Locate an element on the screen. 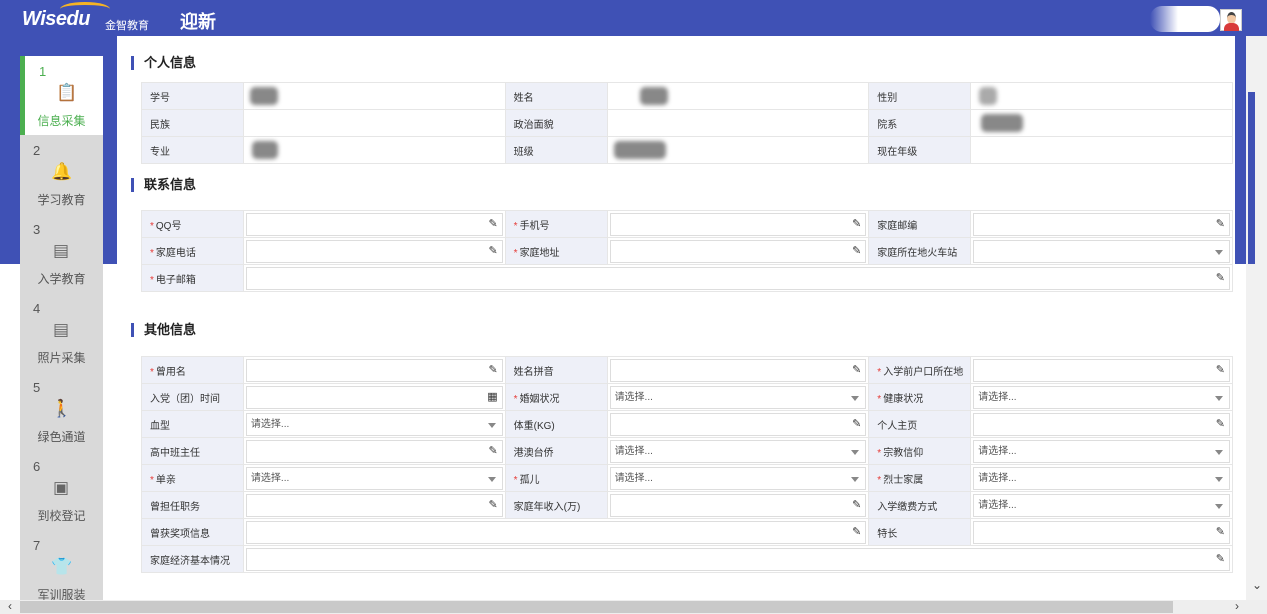 The image size is (1267, 614). label-hmt: 港澳台侨 is located at coordinates (556, 451).